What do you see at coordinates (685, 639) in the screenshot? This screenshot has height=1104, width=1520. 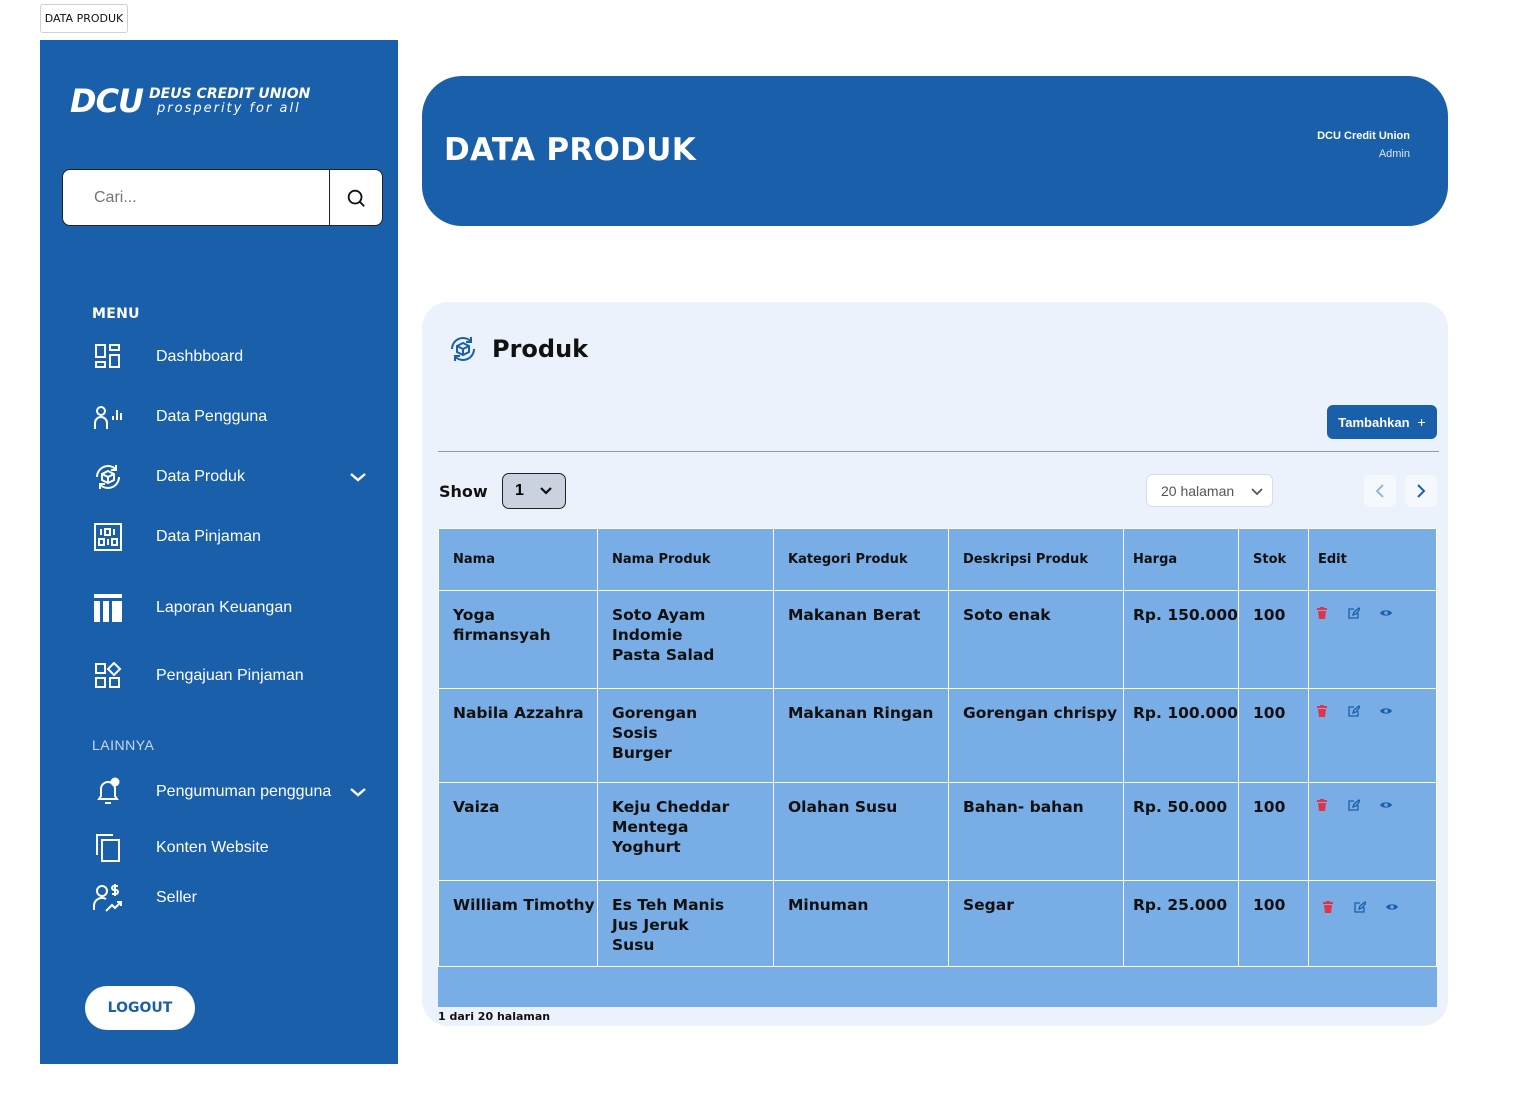 I see `cell-produk: Soto Ayam Indomie Pasta Salad` at bounding box center [685, 639].